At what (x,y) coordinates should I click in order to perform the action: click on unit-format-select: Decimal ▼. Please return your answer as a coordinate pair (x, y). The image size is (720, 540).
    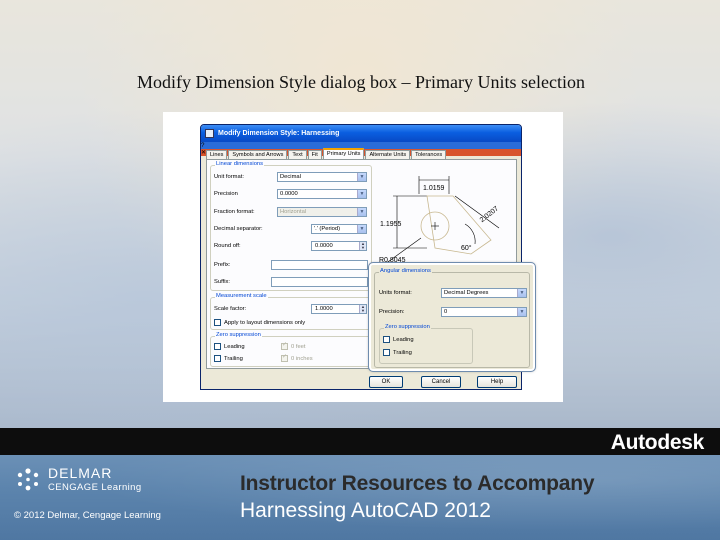
    Looking at the image, I should click on (322, 177).